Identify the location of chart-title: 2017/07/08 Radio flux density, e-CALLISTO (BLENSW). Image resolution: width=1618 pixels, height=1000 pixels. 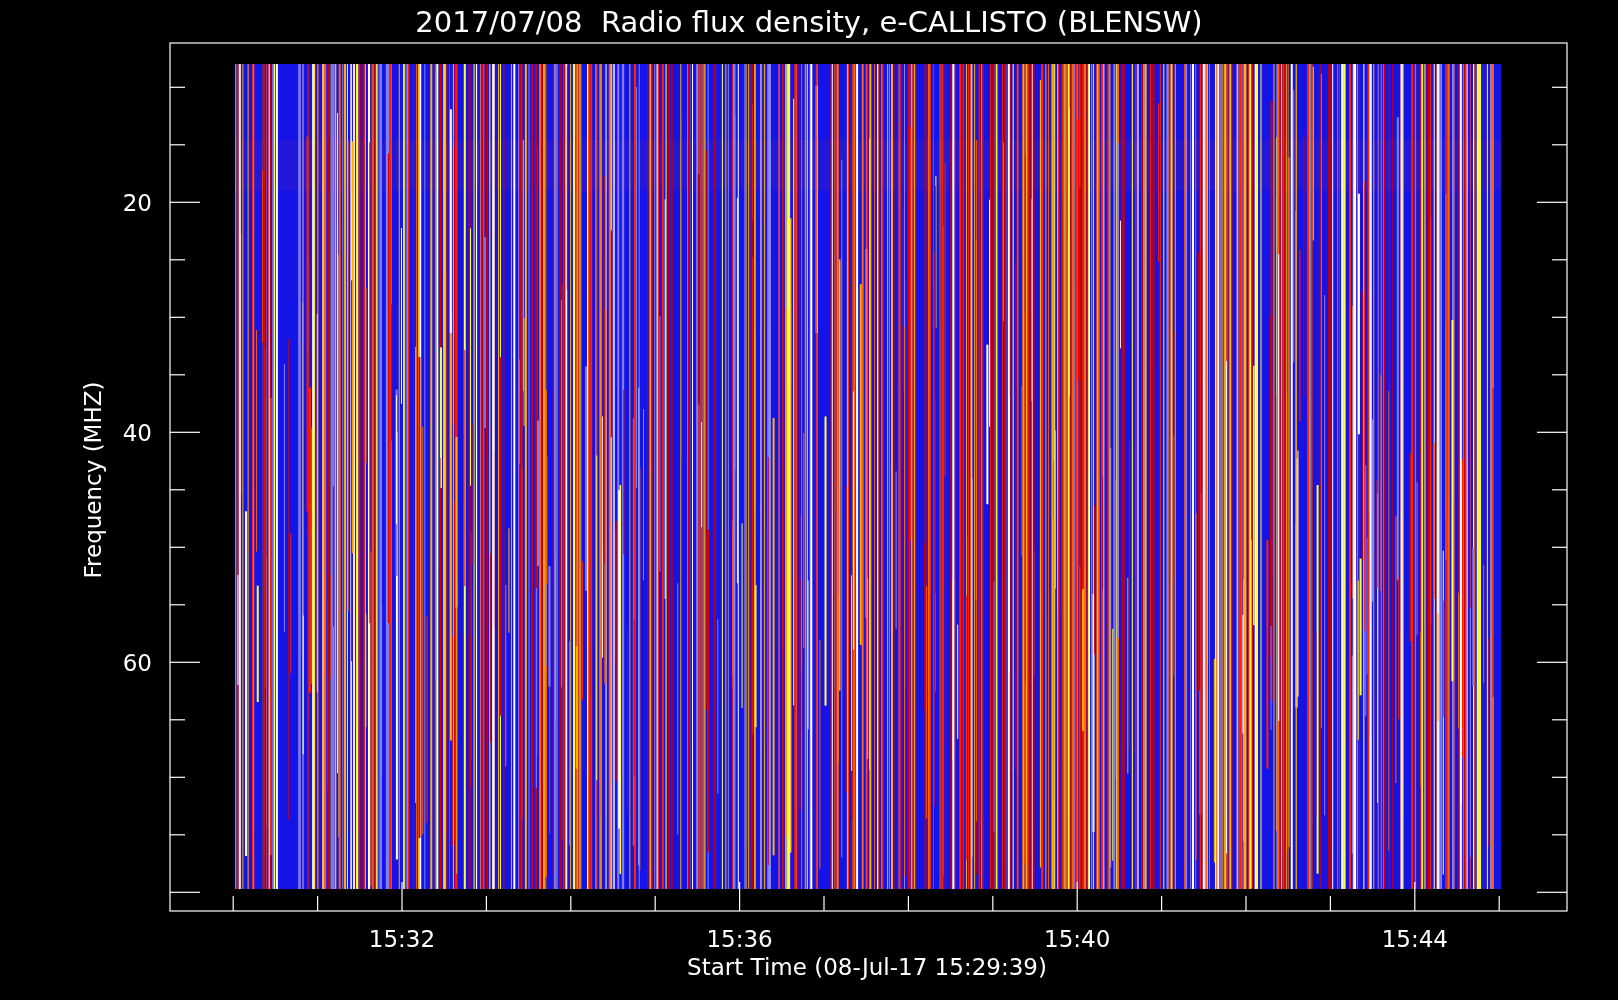
(809, 22).